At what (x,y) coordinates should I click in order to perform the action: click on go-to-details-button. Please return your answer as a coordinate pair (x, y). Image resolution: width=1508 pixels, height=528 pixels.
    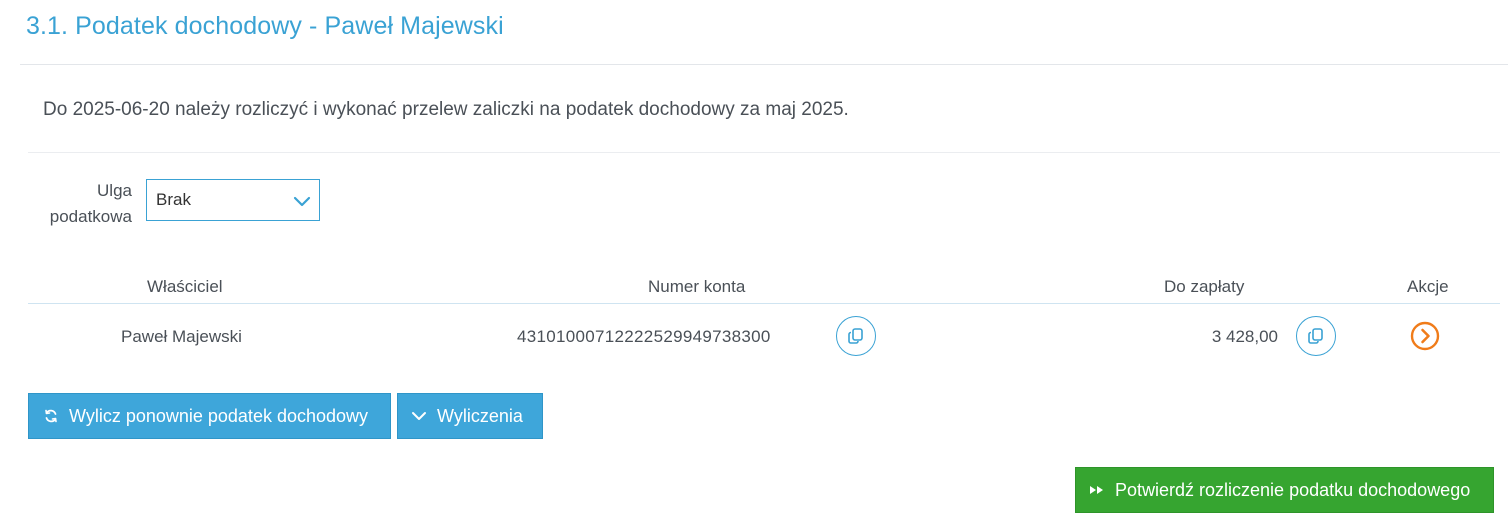
    Looking at the image, I should click on (1425, 336).